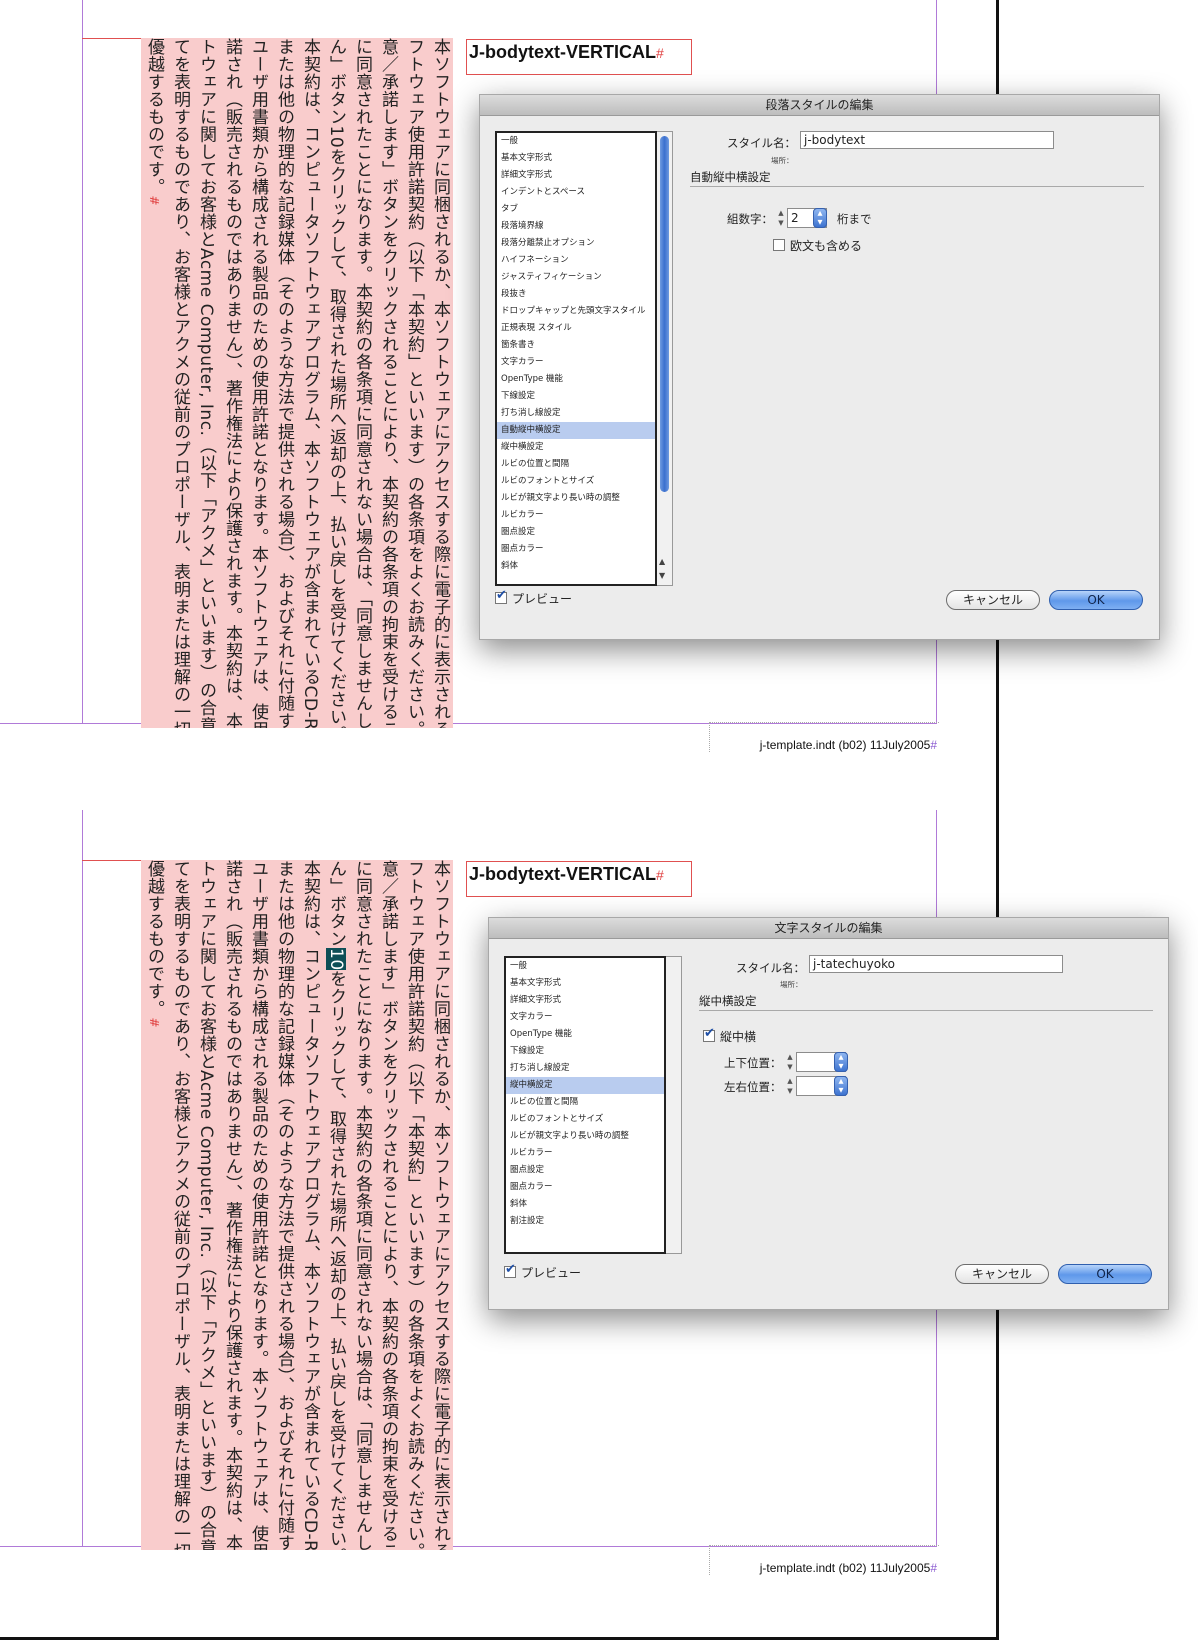  Describe the element at coordinates (738, 1037) in the screenshot. I see `tcy-label: 縦中横` at that location.